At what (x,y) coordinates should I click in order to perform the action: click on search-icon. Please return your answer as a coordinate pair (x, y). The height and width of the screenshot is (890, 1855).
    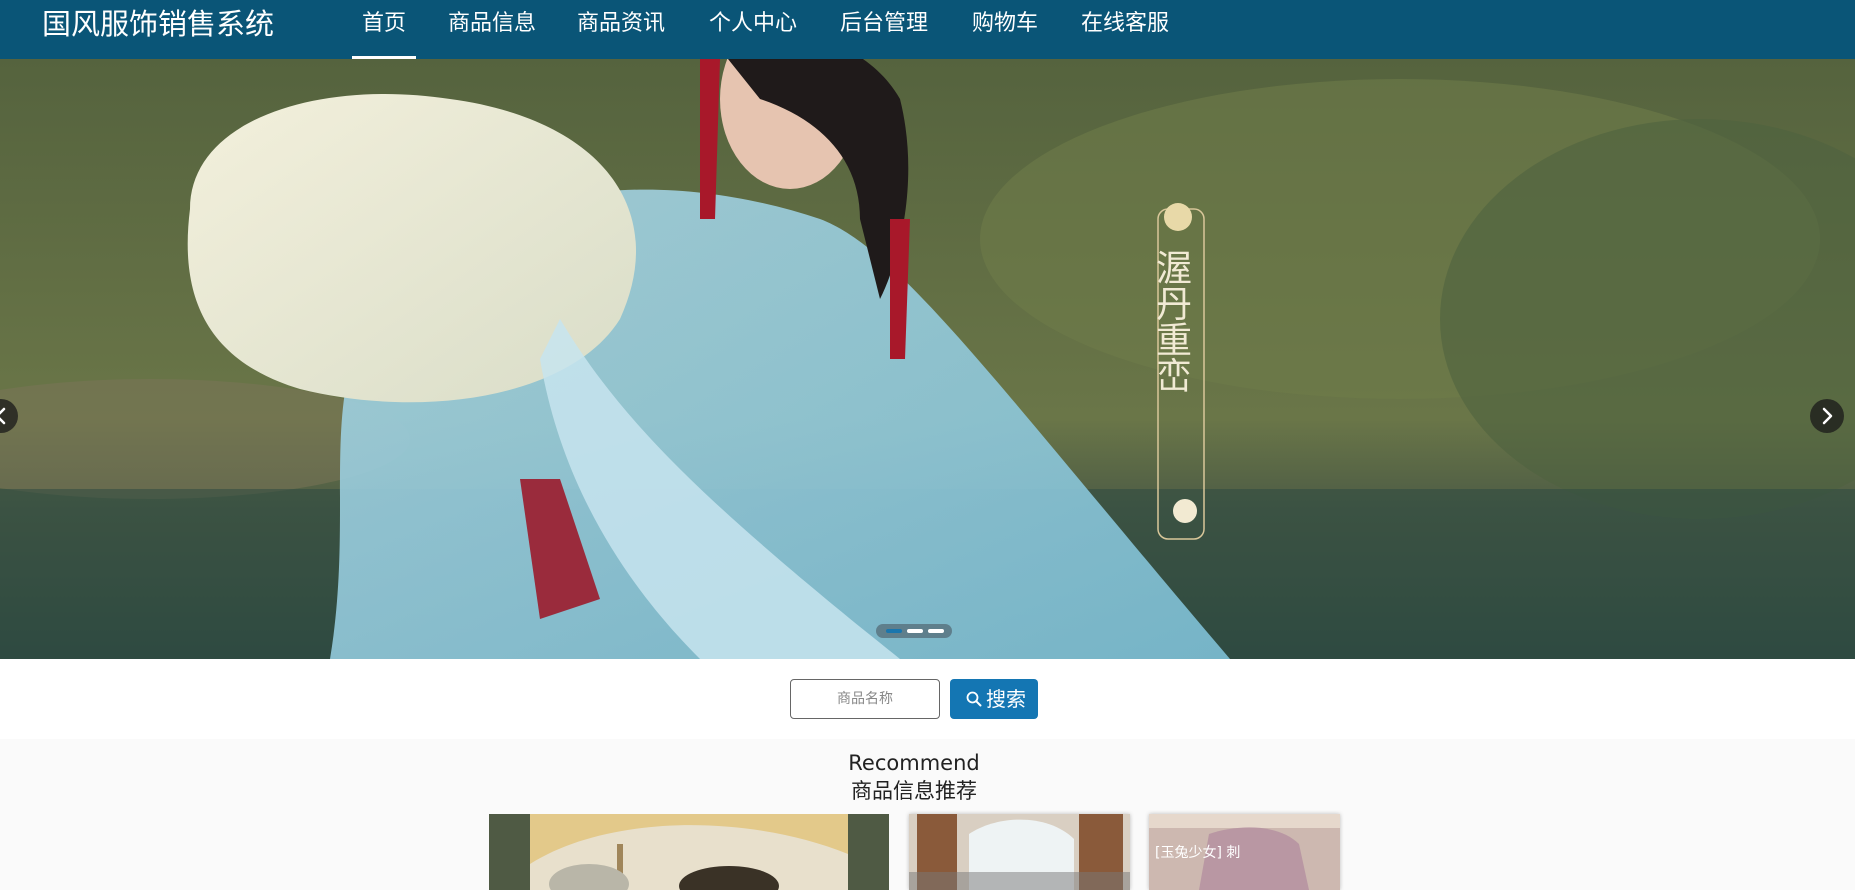
    Looking at the image, I should click on (974, 699).